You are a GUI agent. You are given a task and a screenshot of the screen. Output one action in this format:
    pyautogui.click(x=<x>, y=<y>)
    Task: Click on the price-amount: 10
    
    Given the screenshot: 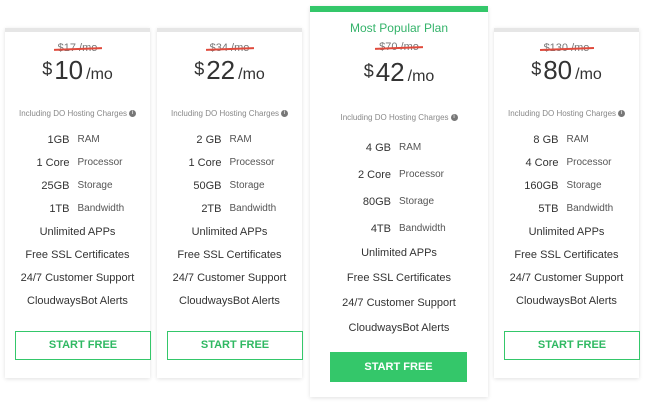 What is the action you would take?
    pyautogui.click(x=69, y=70)
    